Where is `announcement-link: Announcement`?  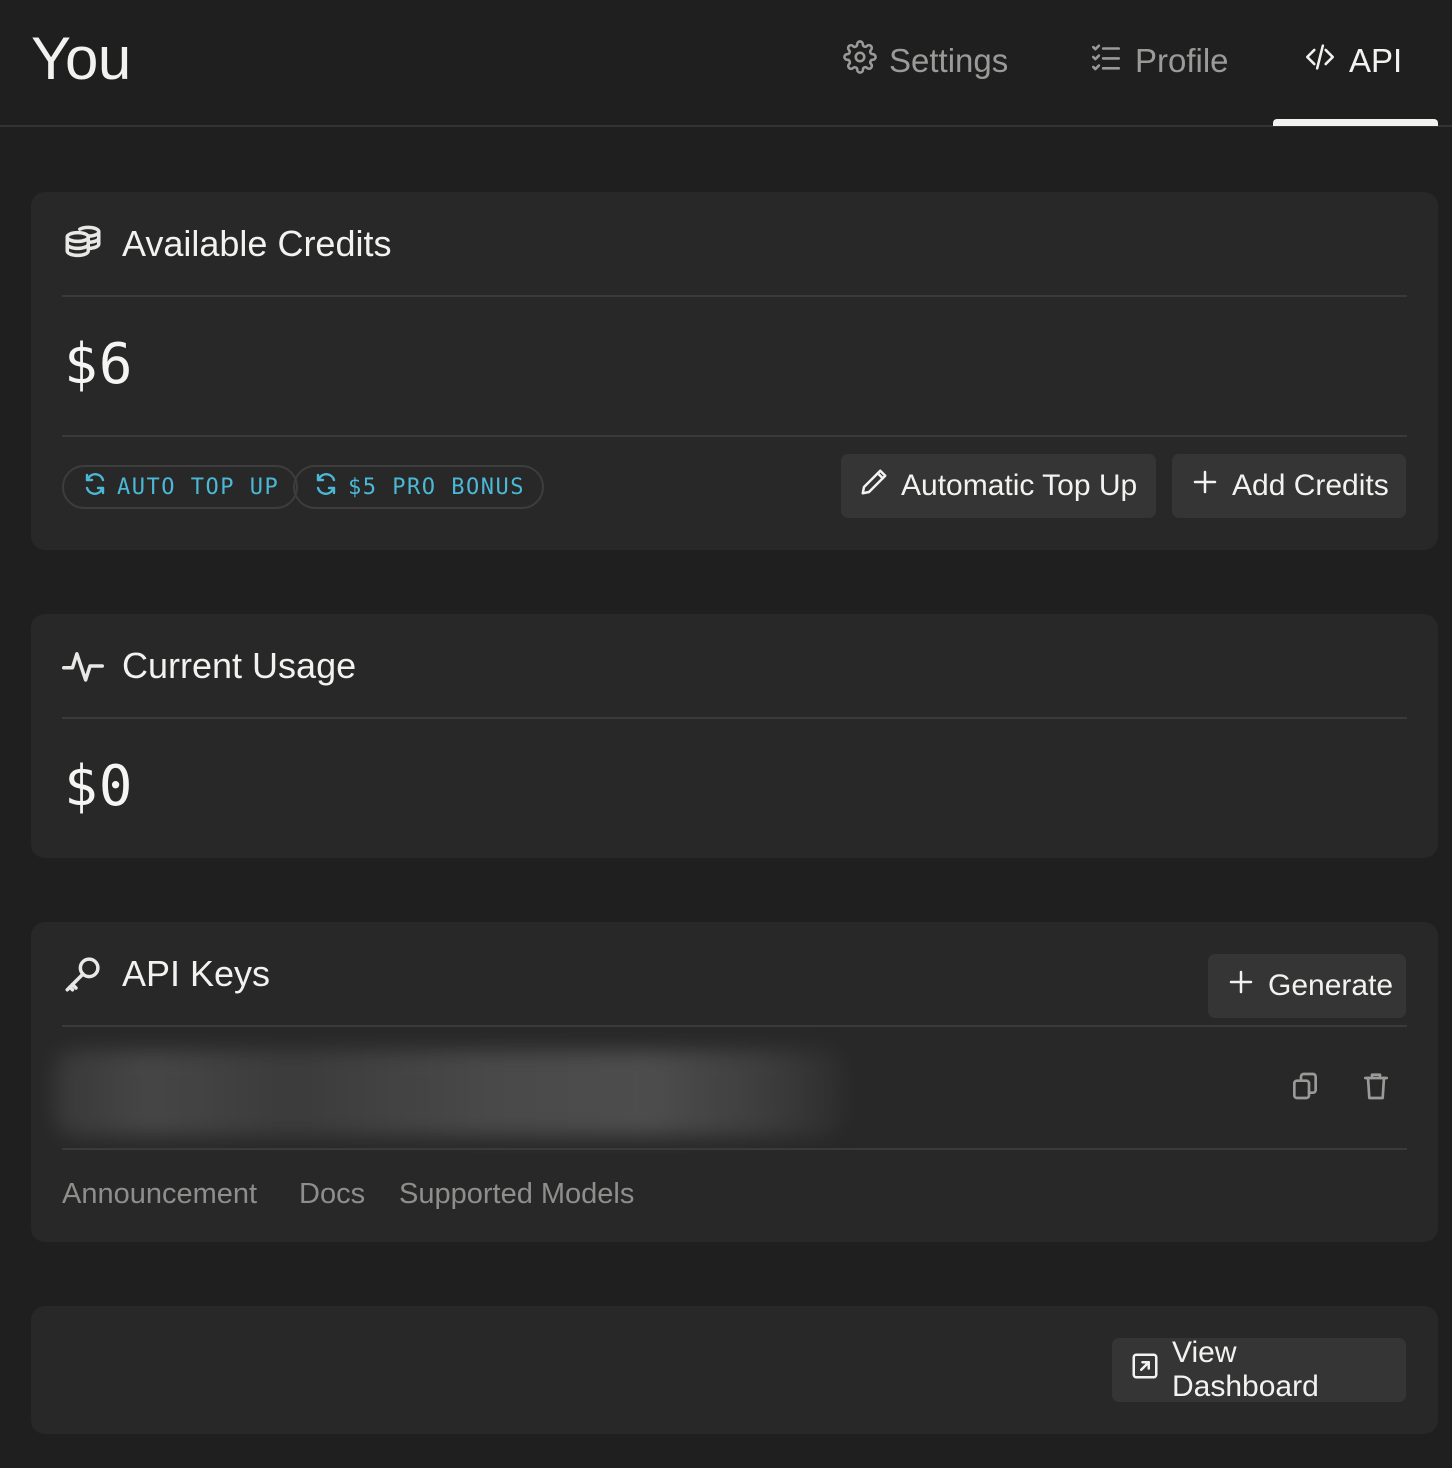
announcement-link: Announcement is located at coordinates (159, 1194).